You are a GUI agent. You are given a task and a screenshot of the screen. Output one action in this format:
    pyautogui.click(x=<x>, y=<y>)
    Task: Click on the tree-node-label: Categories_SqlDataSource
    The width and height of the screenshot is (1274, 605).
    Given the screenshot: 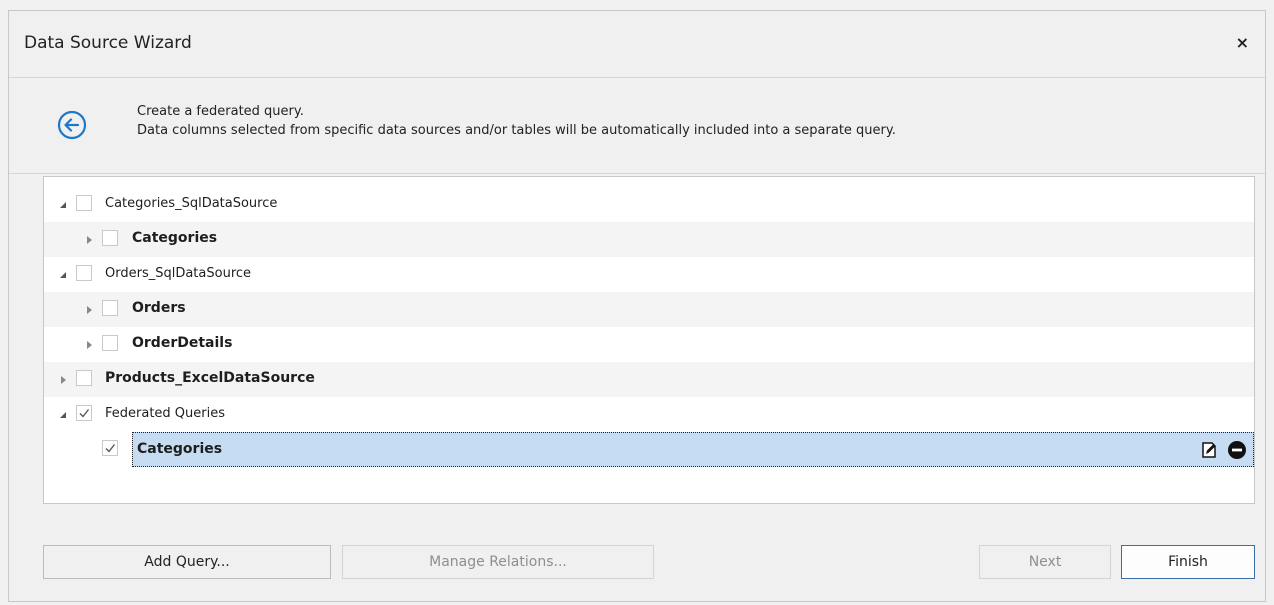 What is the action you would take?
    pyautogui.click(x=191, y=203)
    